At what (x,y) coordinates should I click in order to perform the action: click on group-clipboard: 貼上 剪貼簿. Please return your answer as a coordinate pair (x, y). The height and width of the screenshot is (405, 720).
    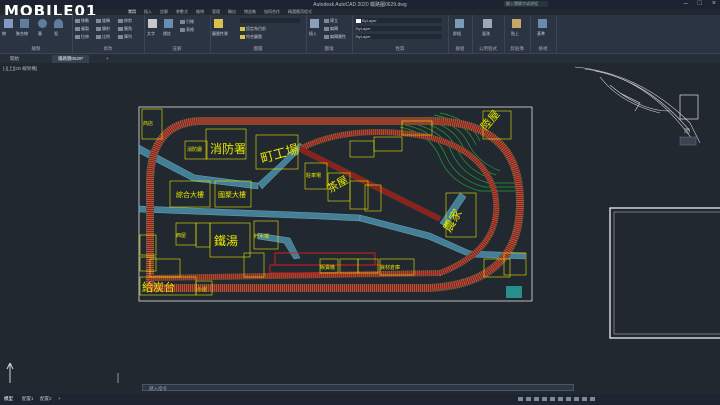
    Looking at the image, I should click on (517, 34).